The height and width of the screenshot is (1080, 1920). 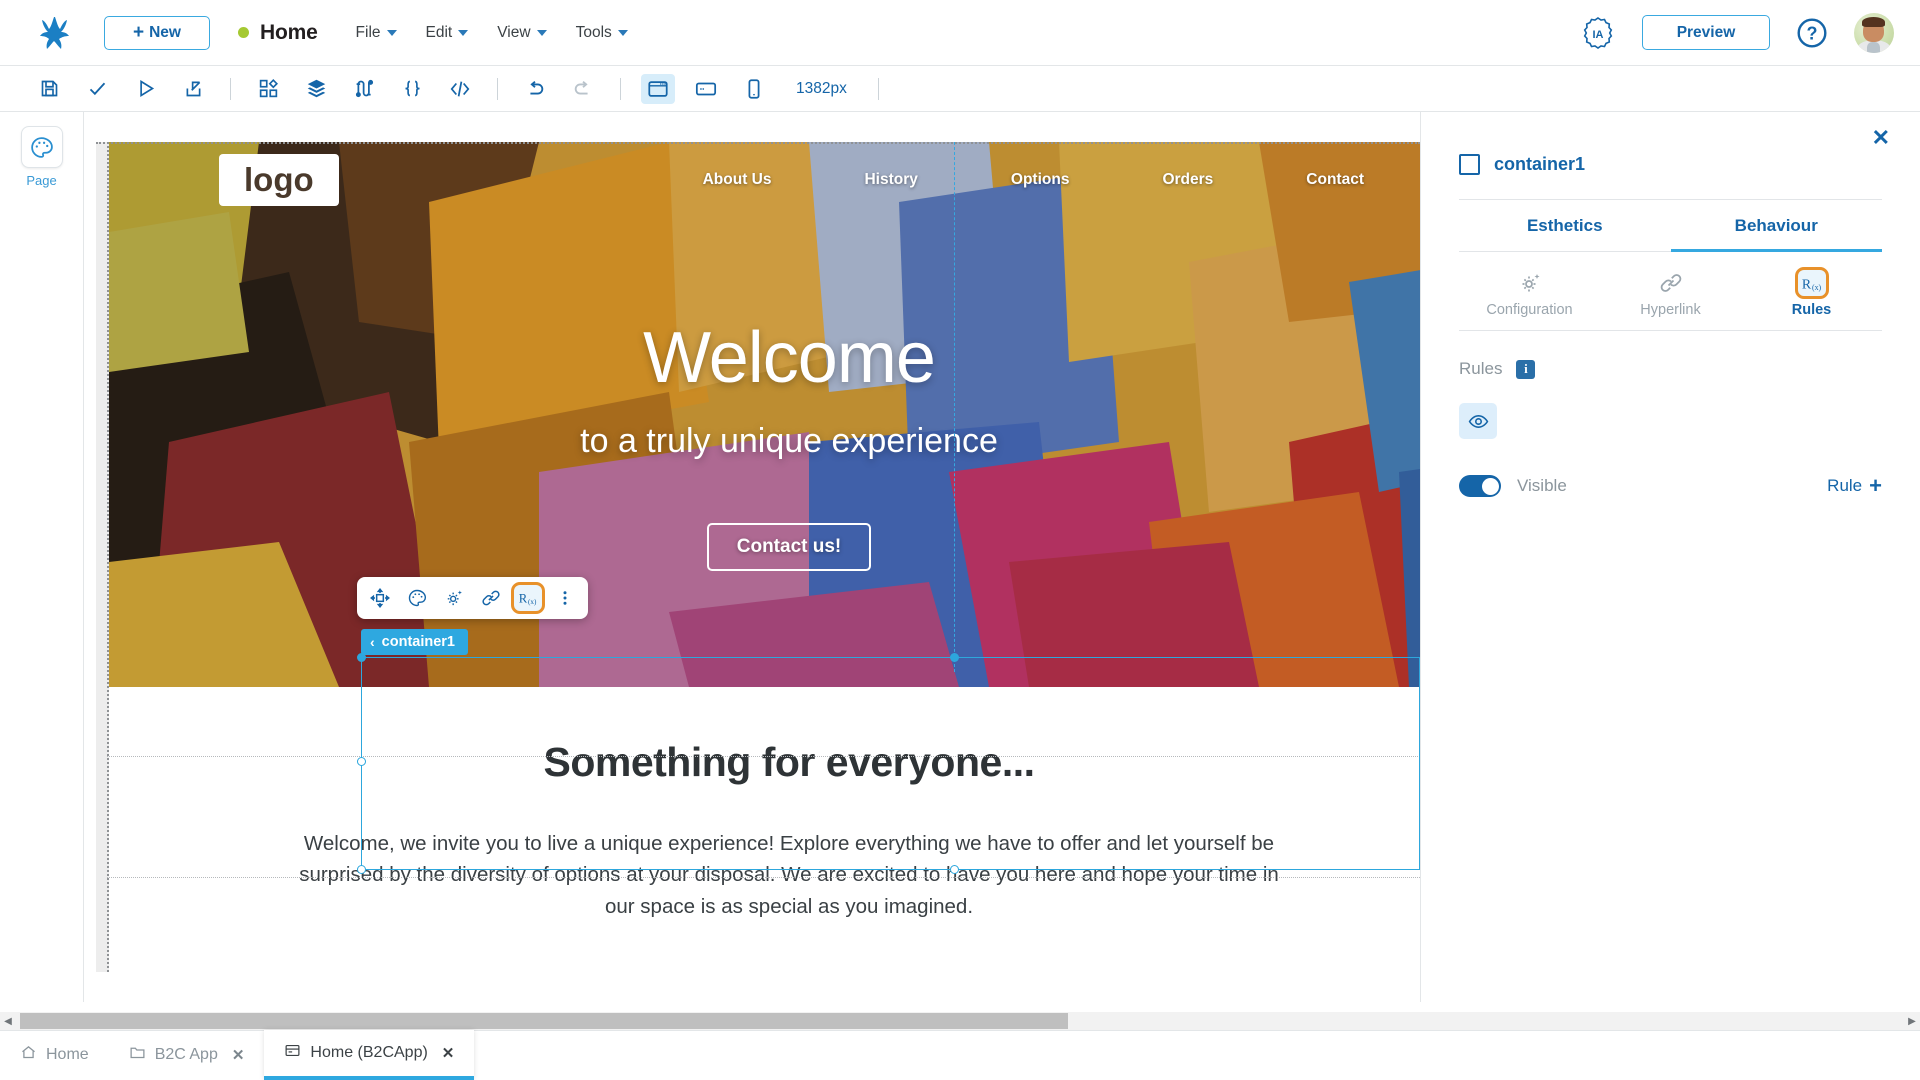 What do you see at coordinates (1874, 32) in the screenshot?
I see `avatar` at bounding box center [1874, 32].